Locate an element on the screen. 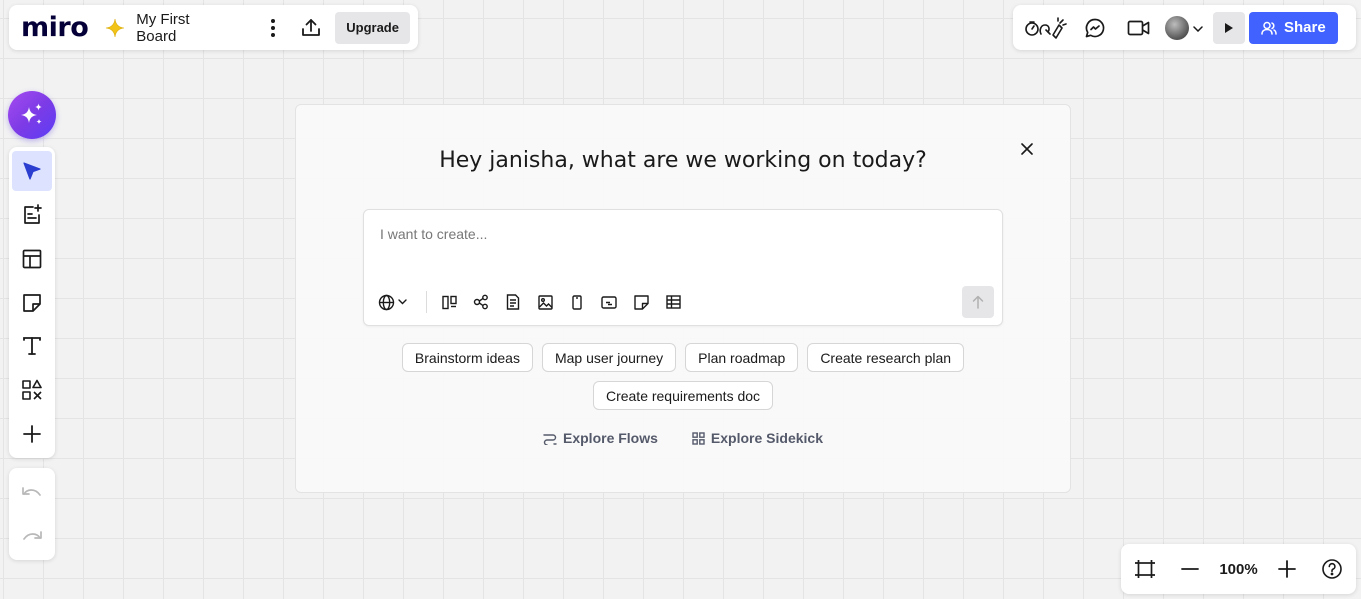  presentation-button is located at coordinates (1229, 27).